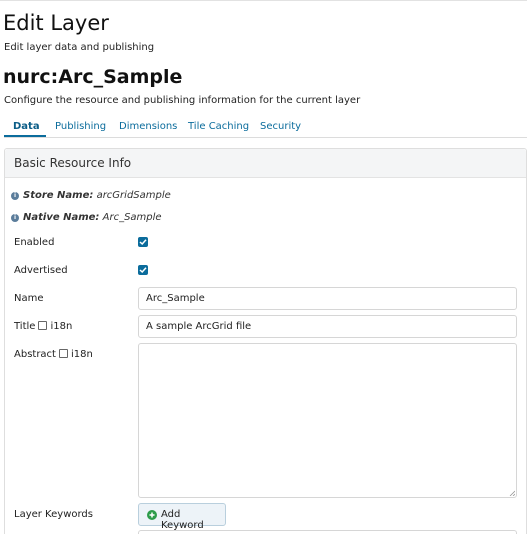 This screenshot has height=534, width=527. Describe the element at coordinates (327, 532) in the screenshot. I see `keywords-list-box` at that location.